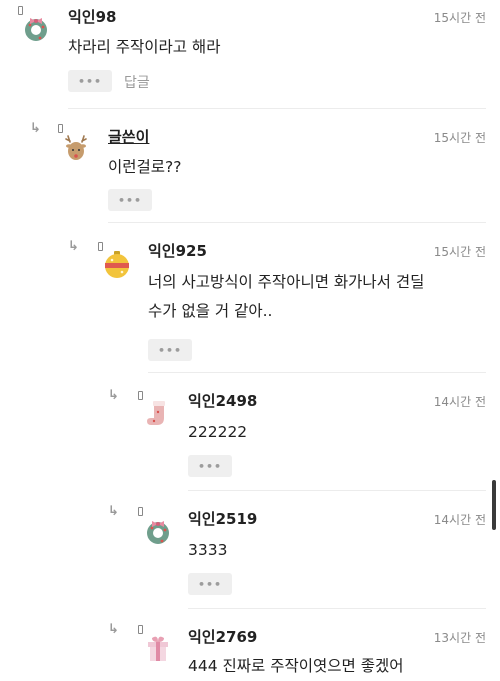 The height and width of the screenshot is (681, 500). I want to click on comment-text-line: 444 진짜로 주작이엿으면 좋겠어, so click(296, 666).